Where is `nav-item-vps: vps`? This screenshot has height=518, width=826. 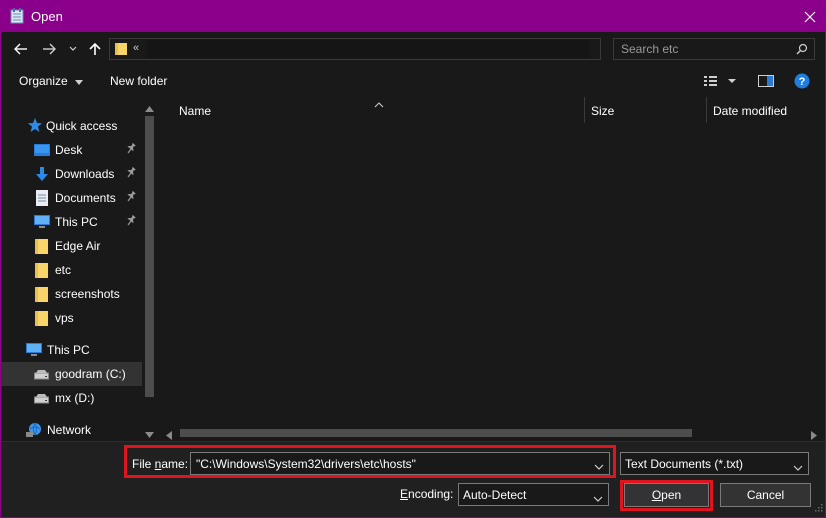 nav-item-vps: vps is located at coordinates (71, 318).